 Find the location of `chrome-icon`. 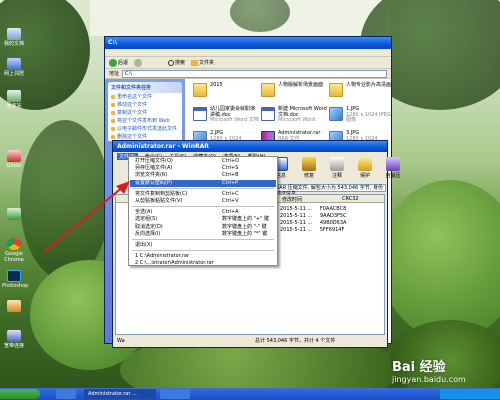

chrome-icon is located at coordinates (14, 244).